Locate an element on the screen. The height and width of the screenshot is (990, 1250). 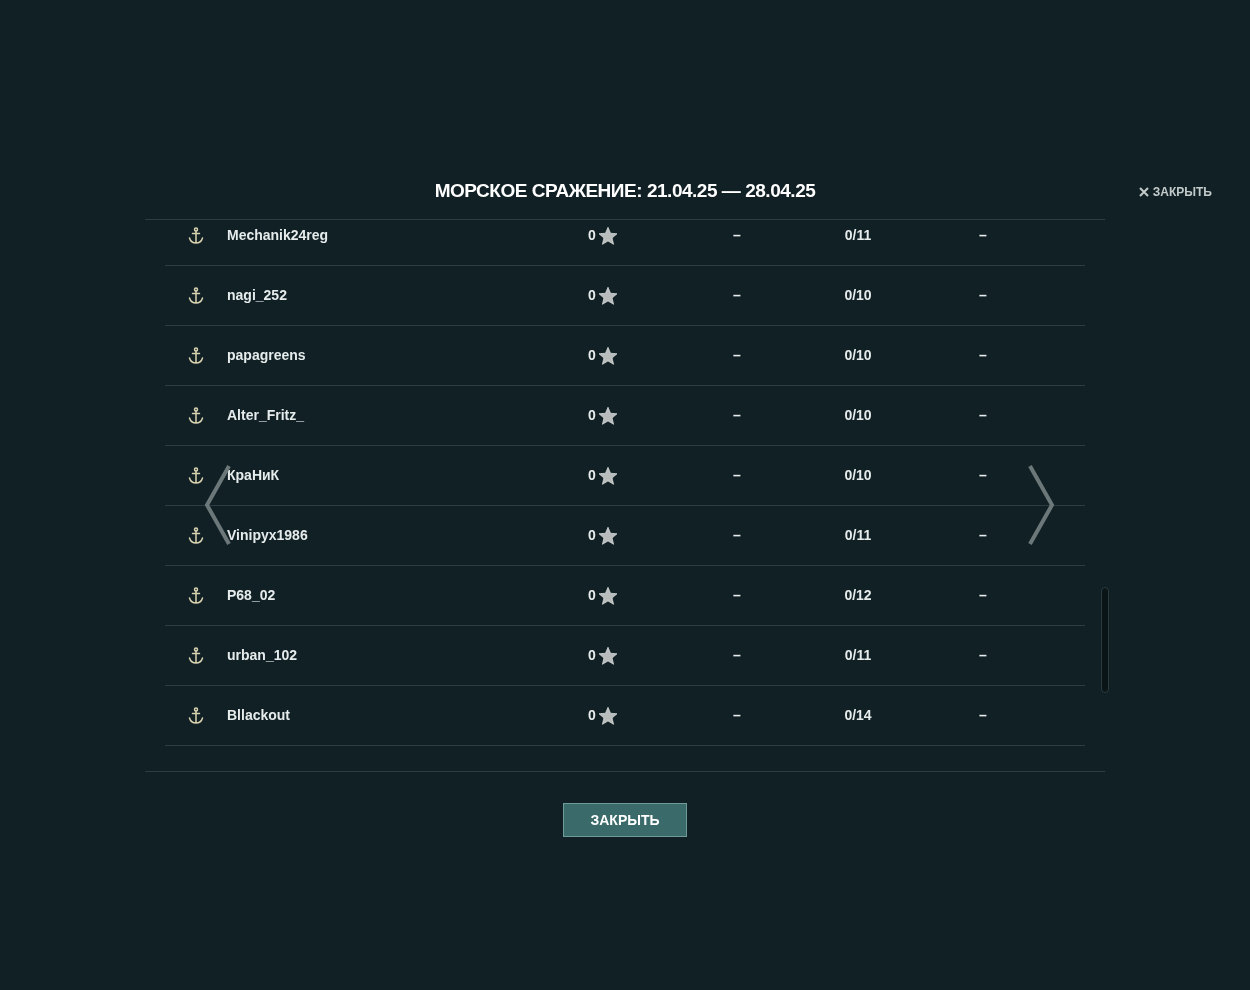
player-name: Alter_Fritz_ is located at coordinates (266, 415).